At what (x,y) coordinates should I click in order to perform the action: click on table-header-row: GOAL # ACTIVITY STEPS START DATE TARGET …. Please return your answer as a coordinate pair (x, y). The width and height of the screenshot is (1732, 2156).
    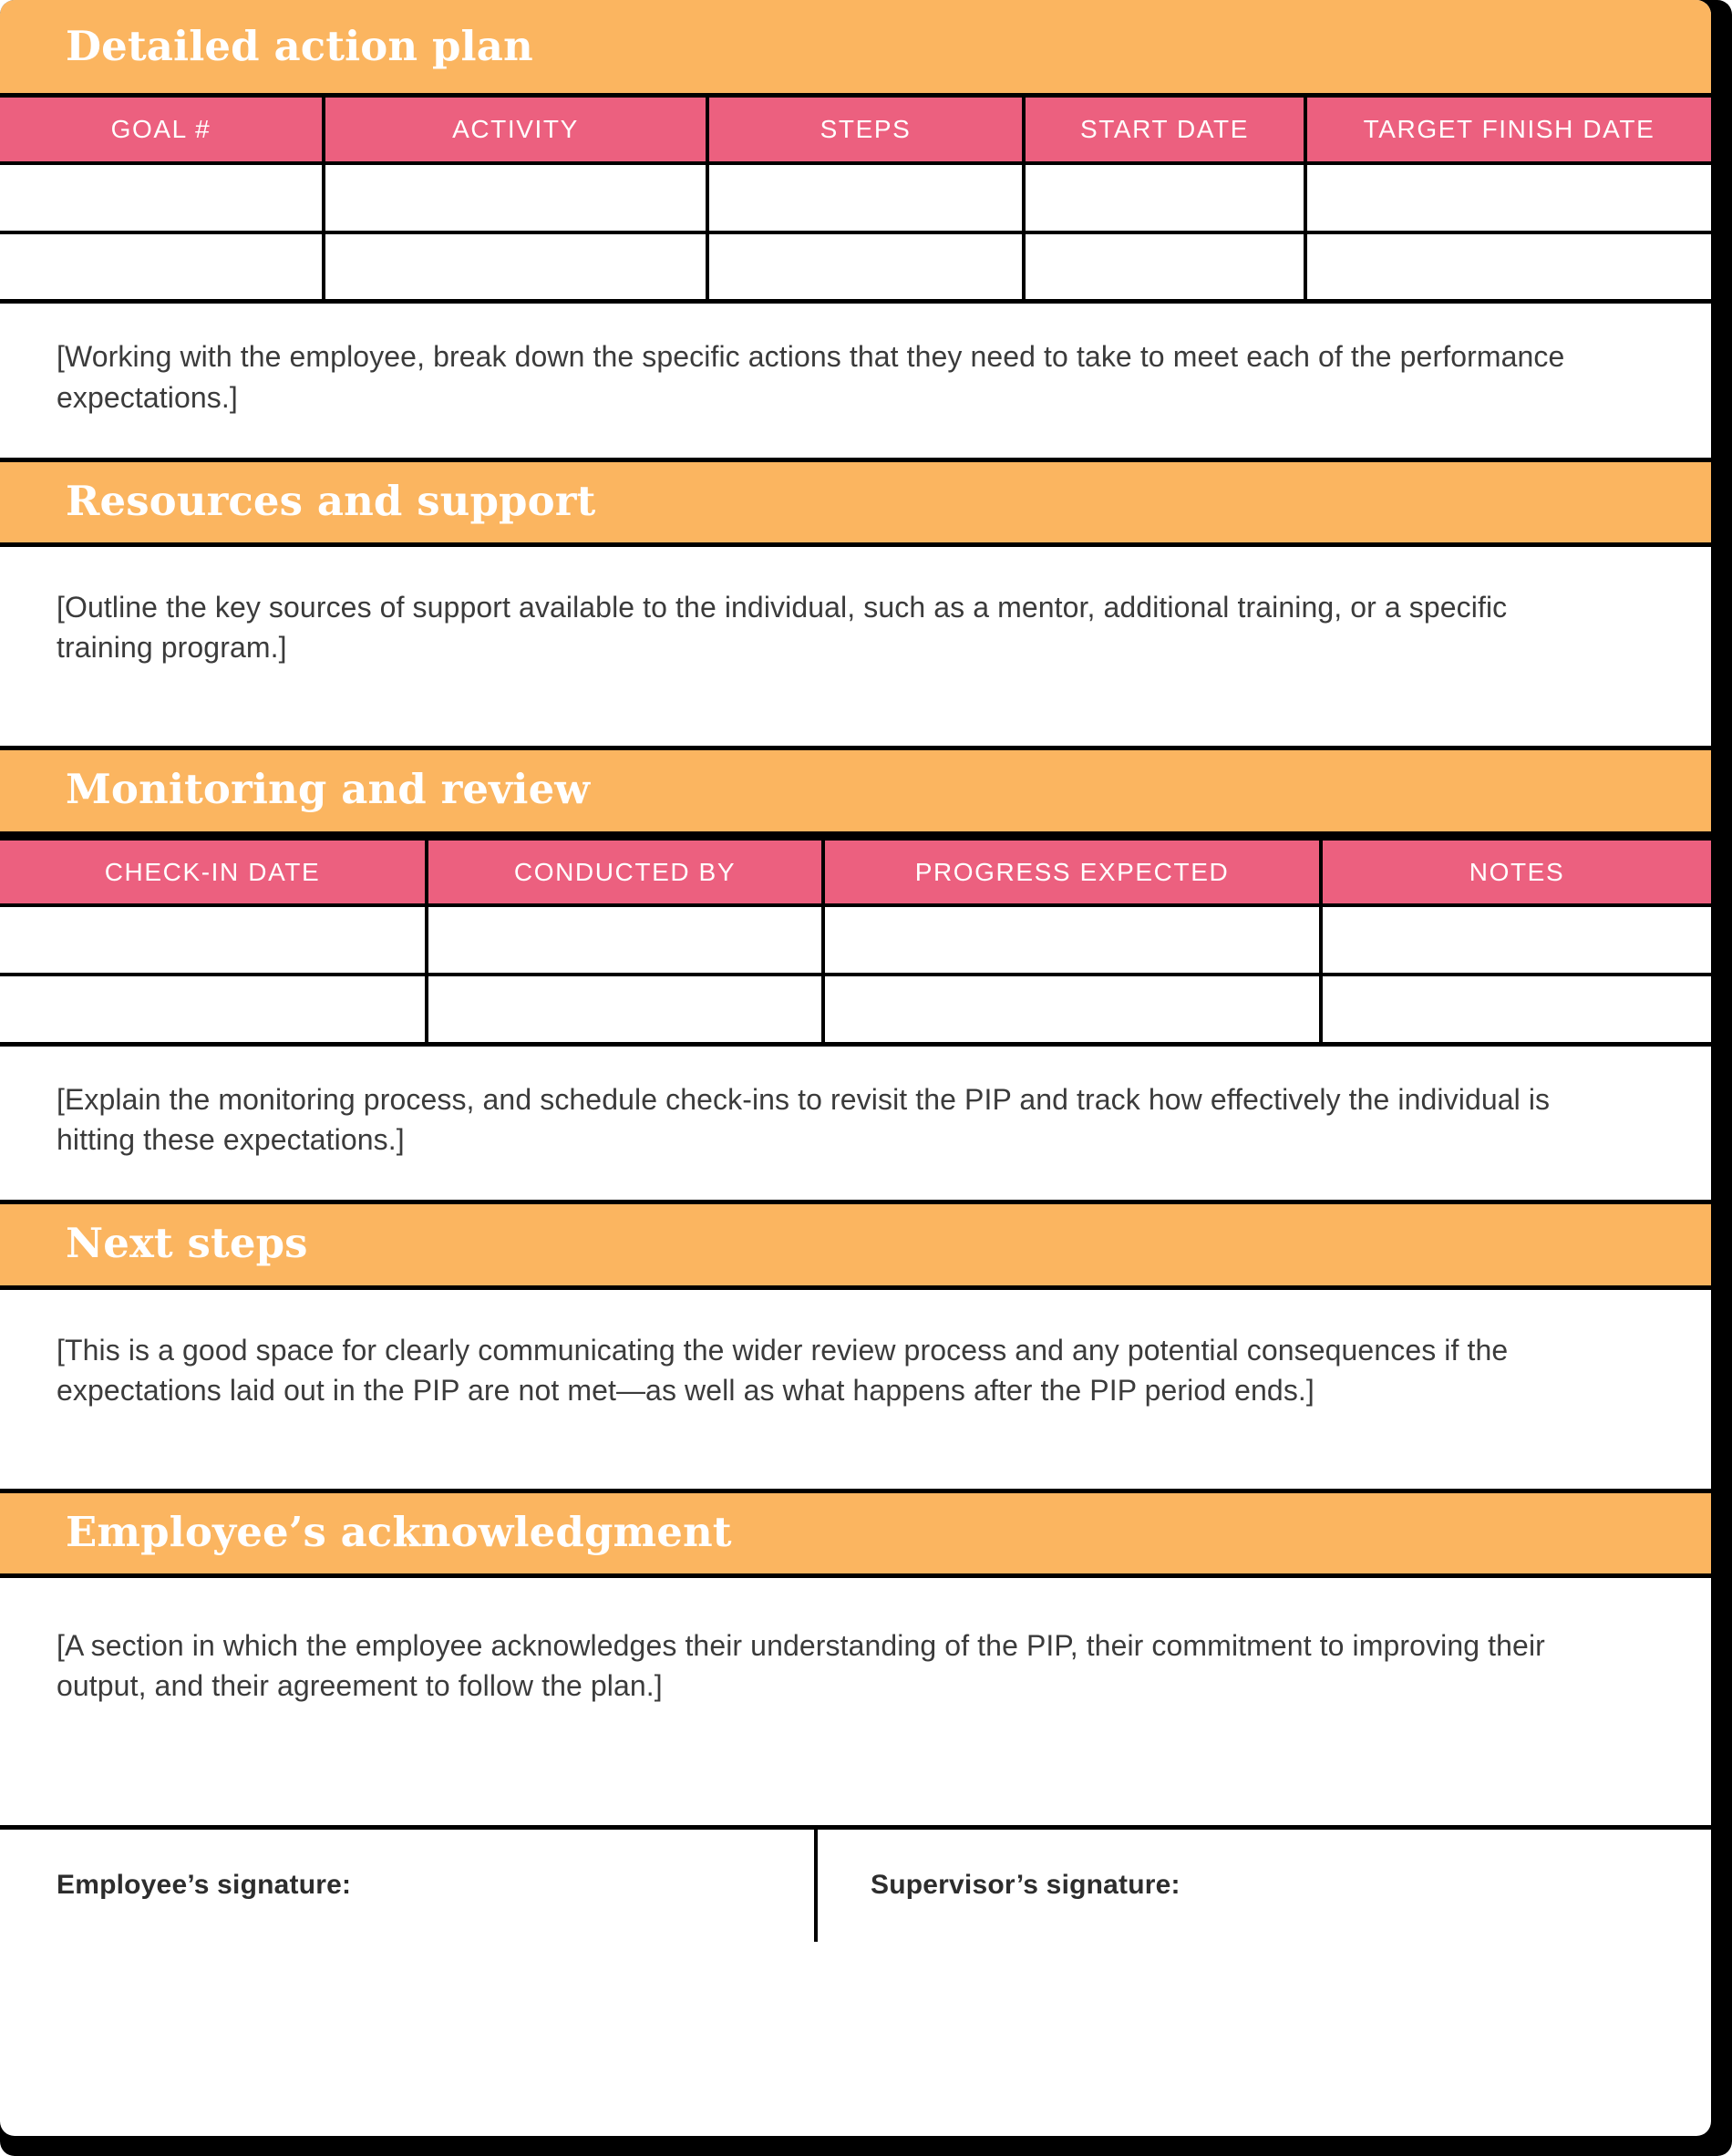
    Looking at the image, I should click on (855, 129).